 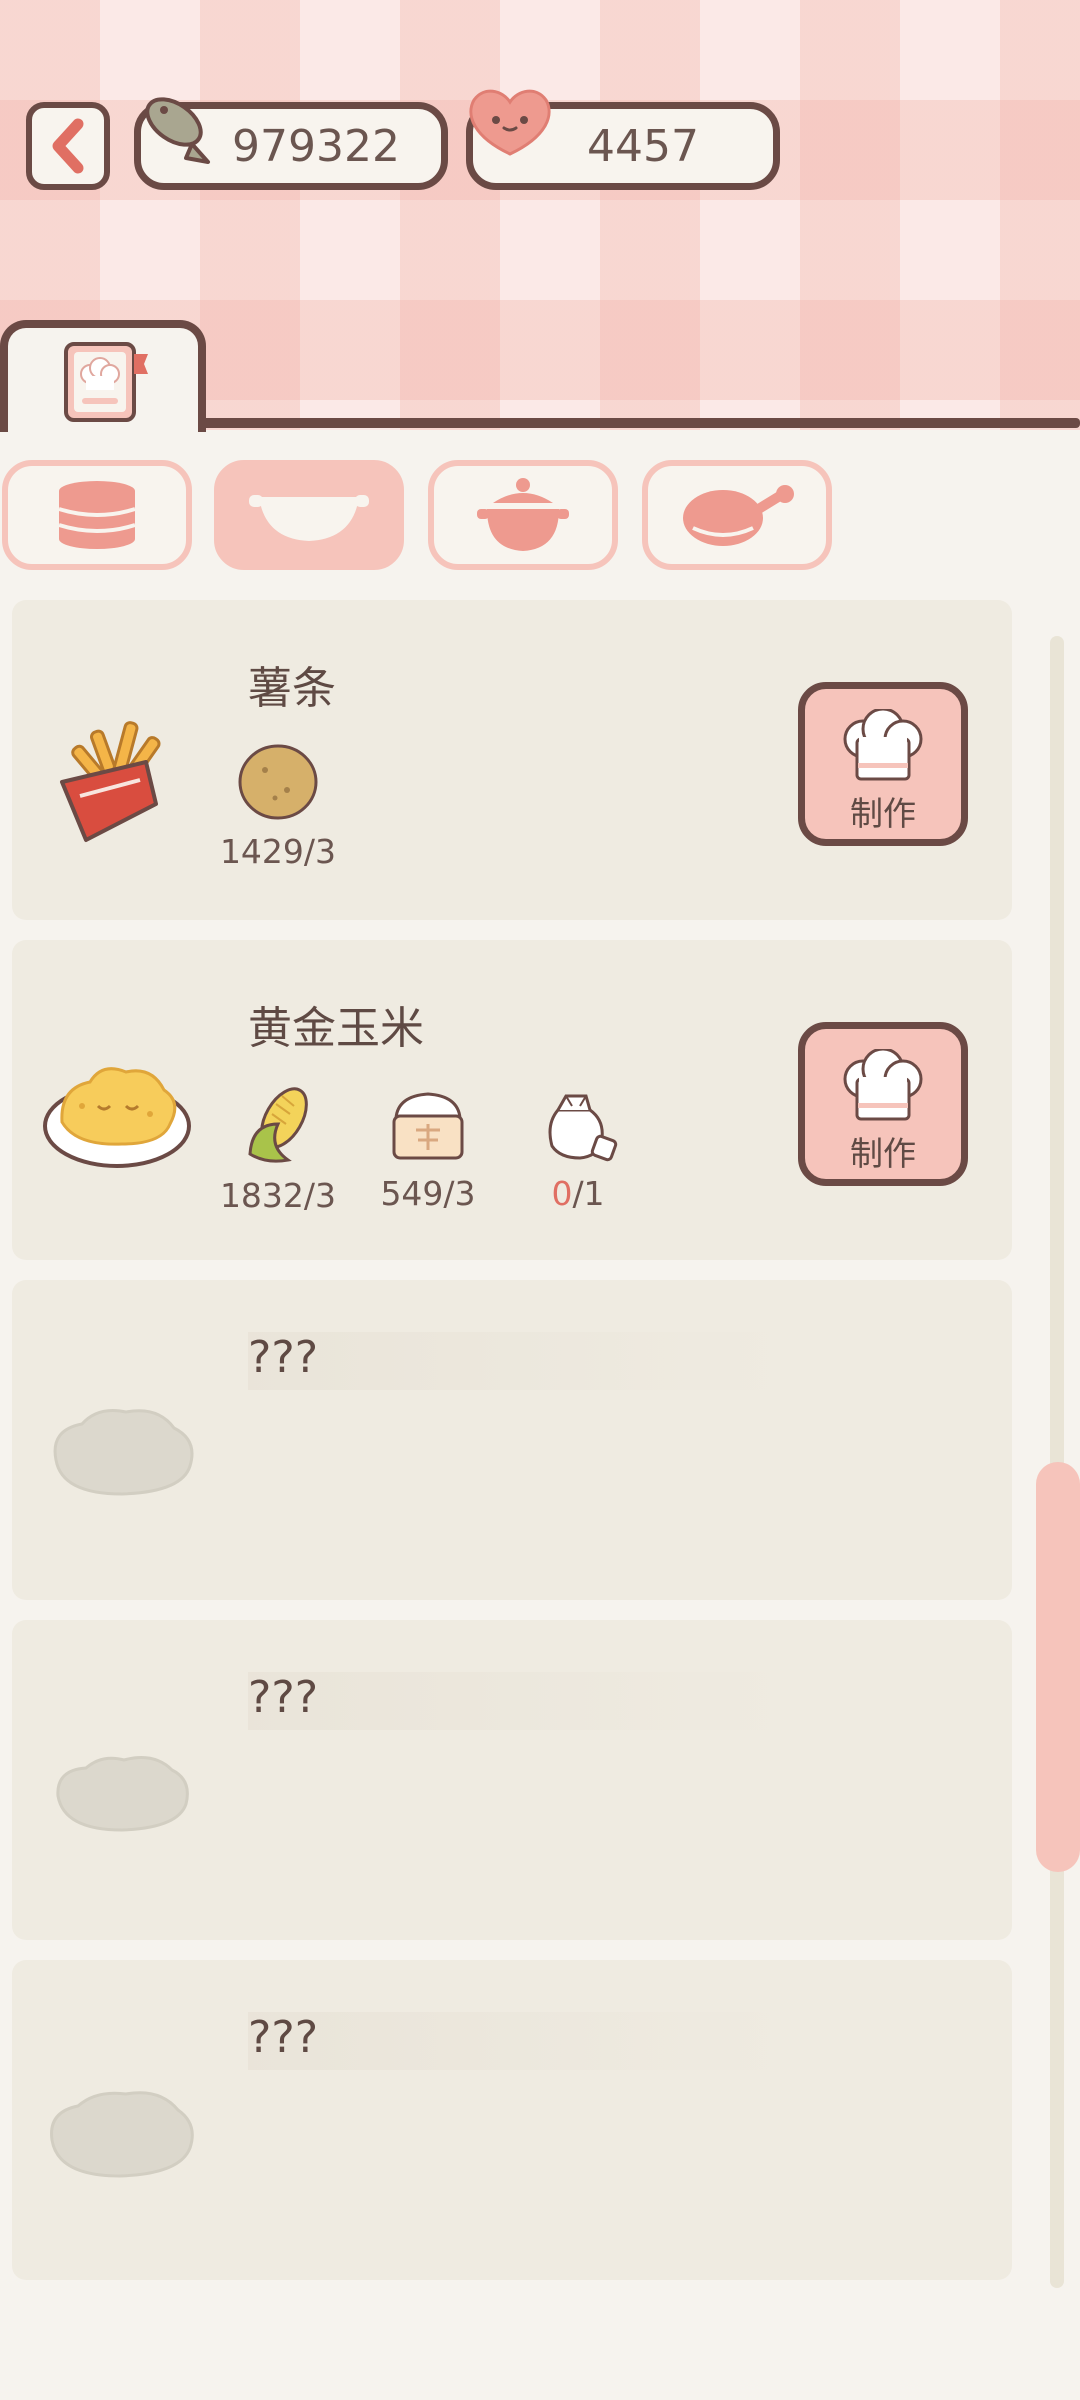 I want to click on frying-pan-icon, so click(x=738, y=515).